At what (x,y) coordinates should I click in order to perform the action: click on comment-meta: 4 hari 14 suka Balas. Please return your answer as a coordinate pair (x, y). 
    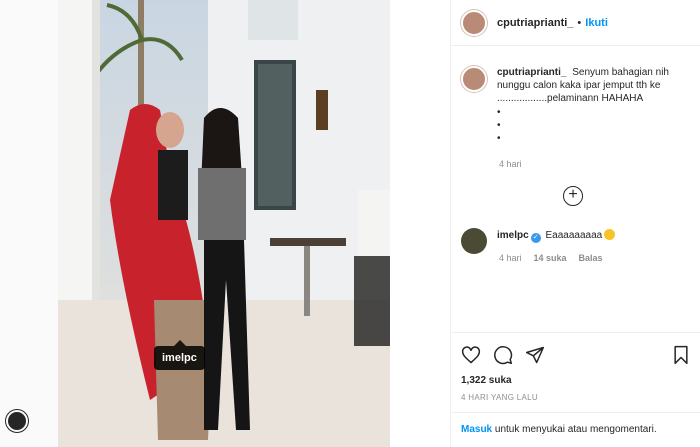
    Looking at the image, I should click on (551, 258).